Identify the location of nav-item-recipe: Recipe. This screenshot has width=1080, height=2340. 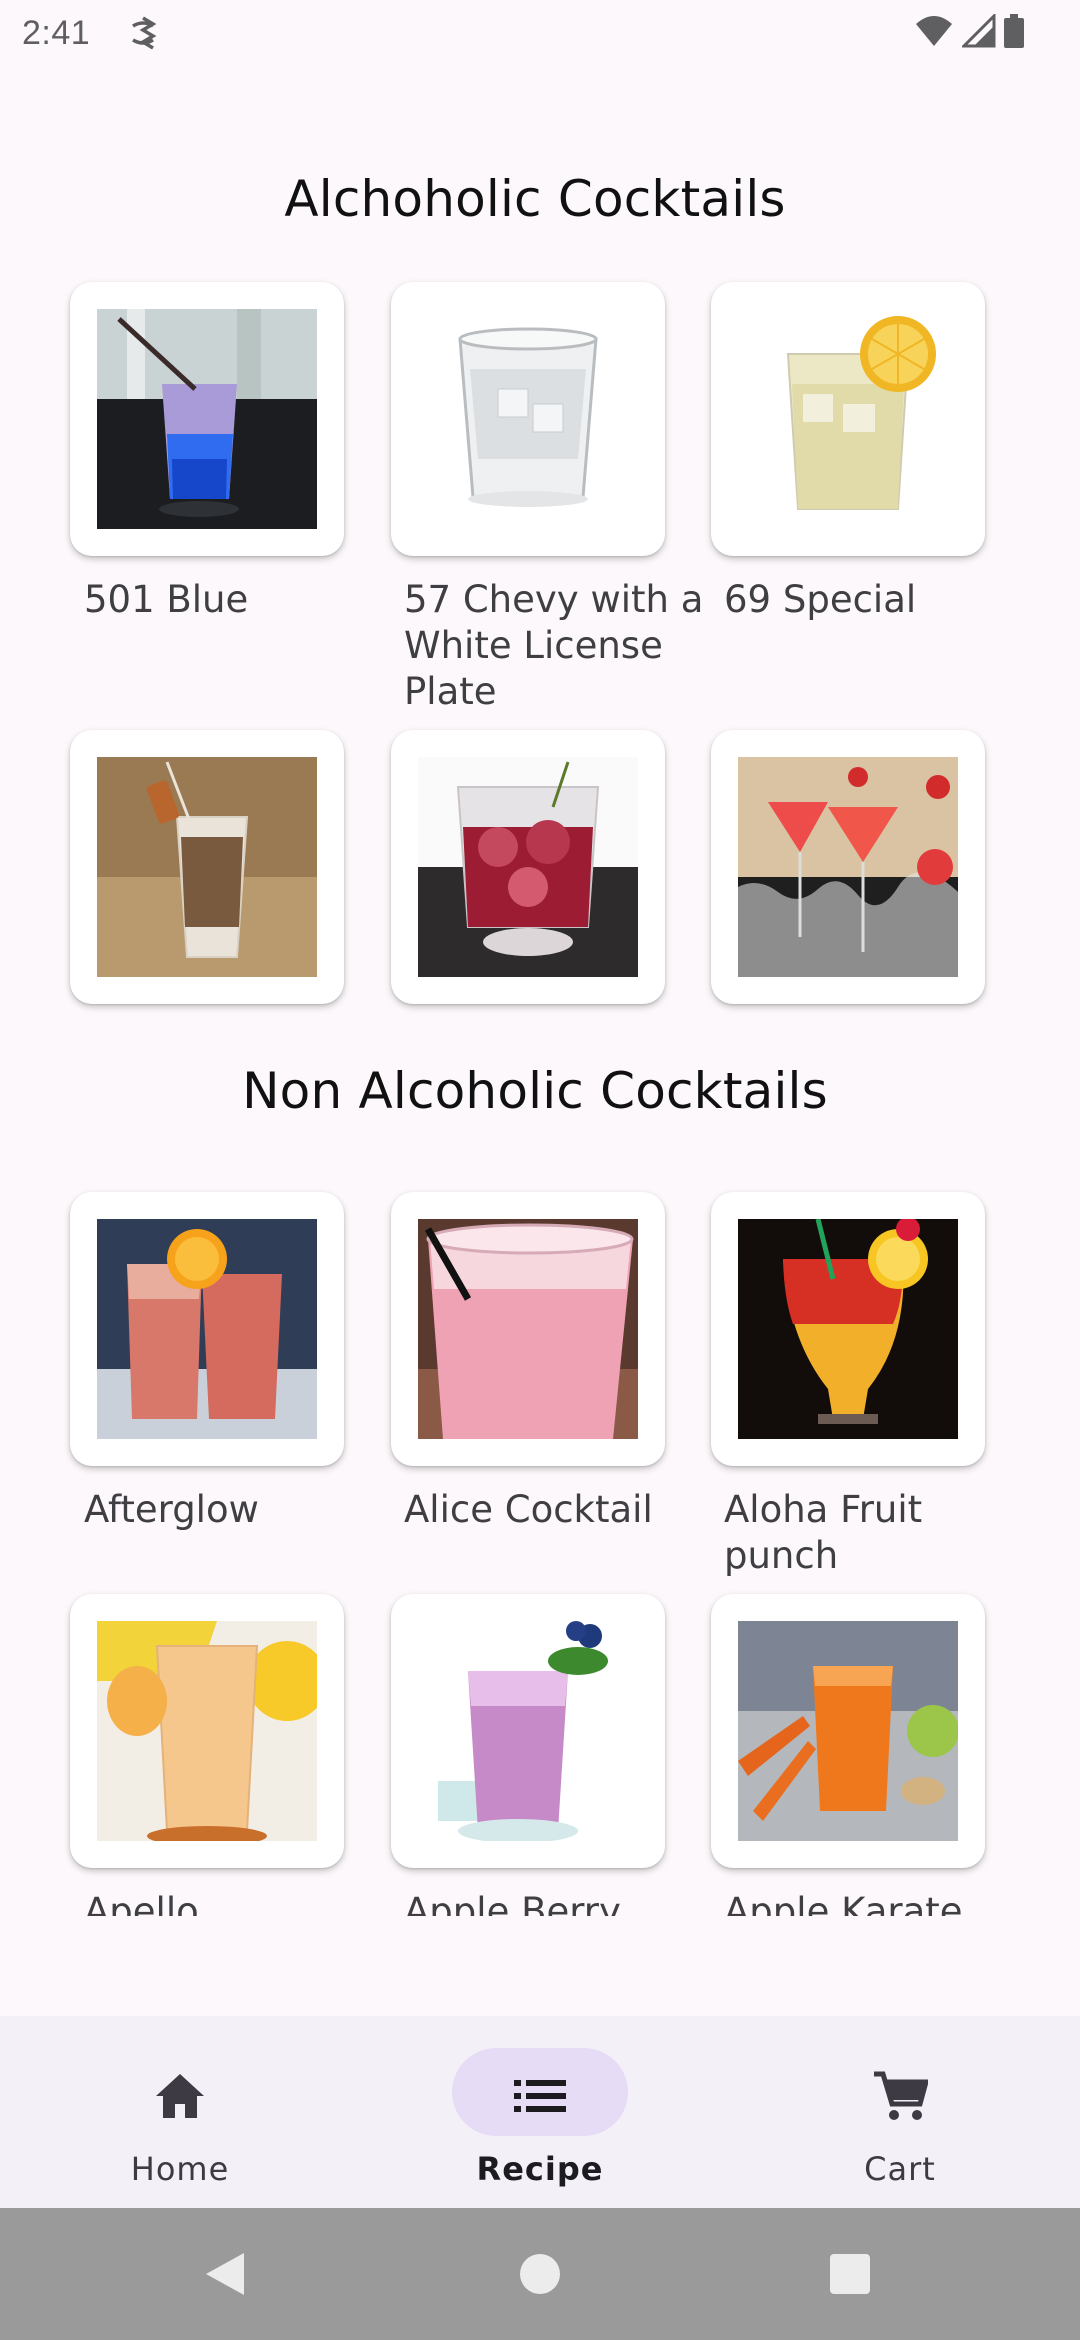
(540, 2112).